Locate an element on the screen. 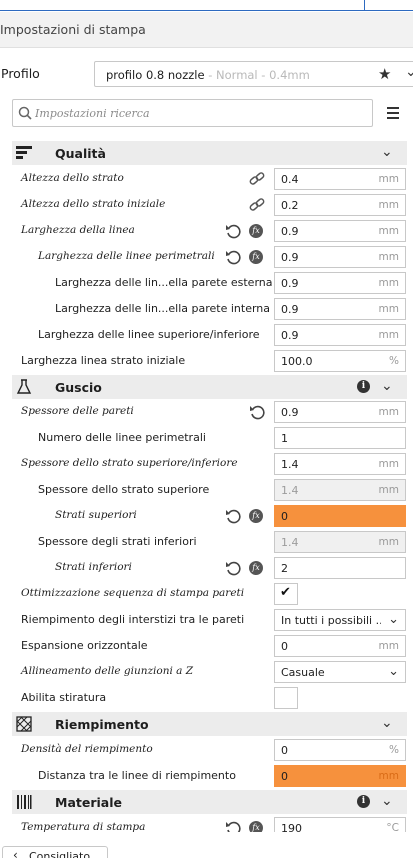 The width and height of the screenshot is (413, 858). setting-dropdown: In tutti i possibili ... ⌄ is located at coordinates (340, 620).